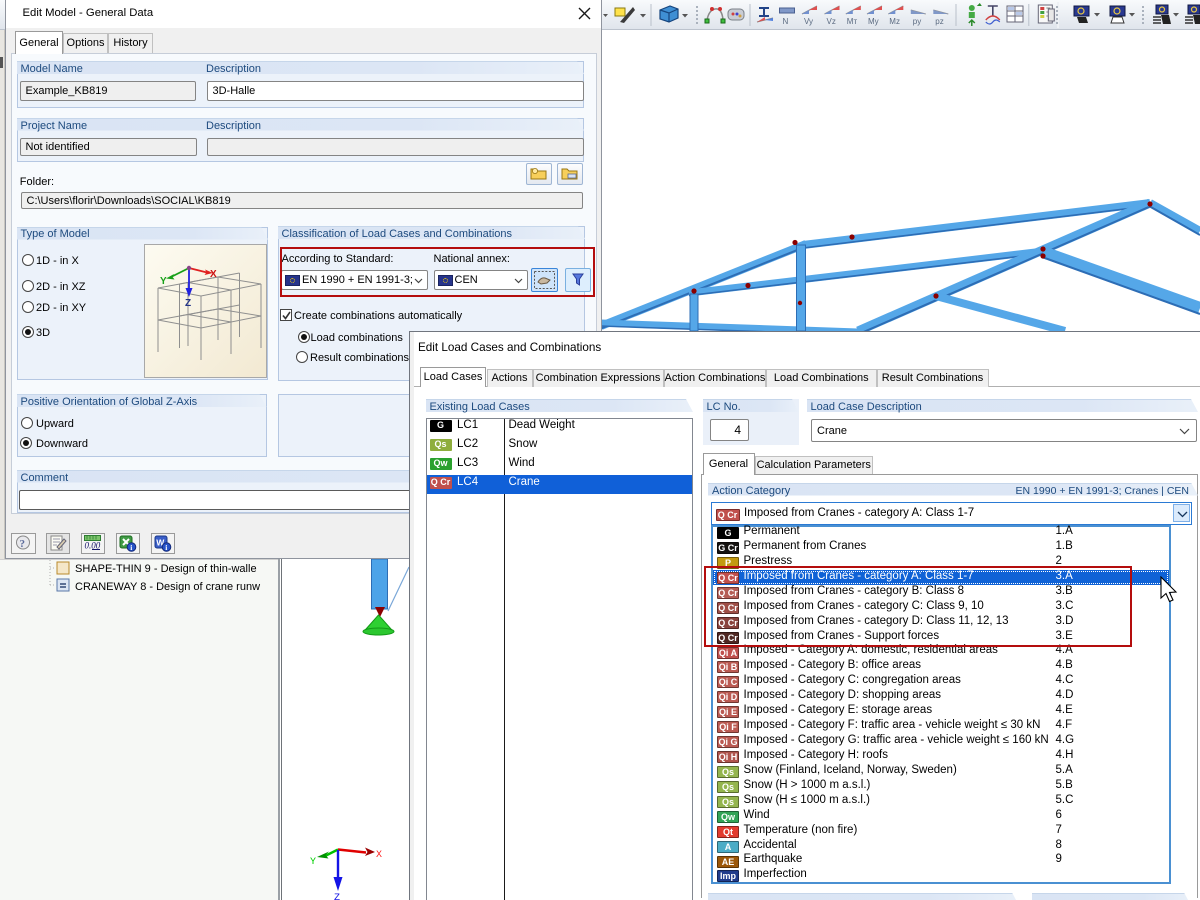 The image size is (1200, 900). What do you see at coordinates (873, 21) in the screenshot?
I see `svg-text: My` at bounding box center [873, 21].